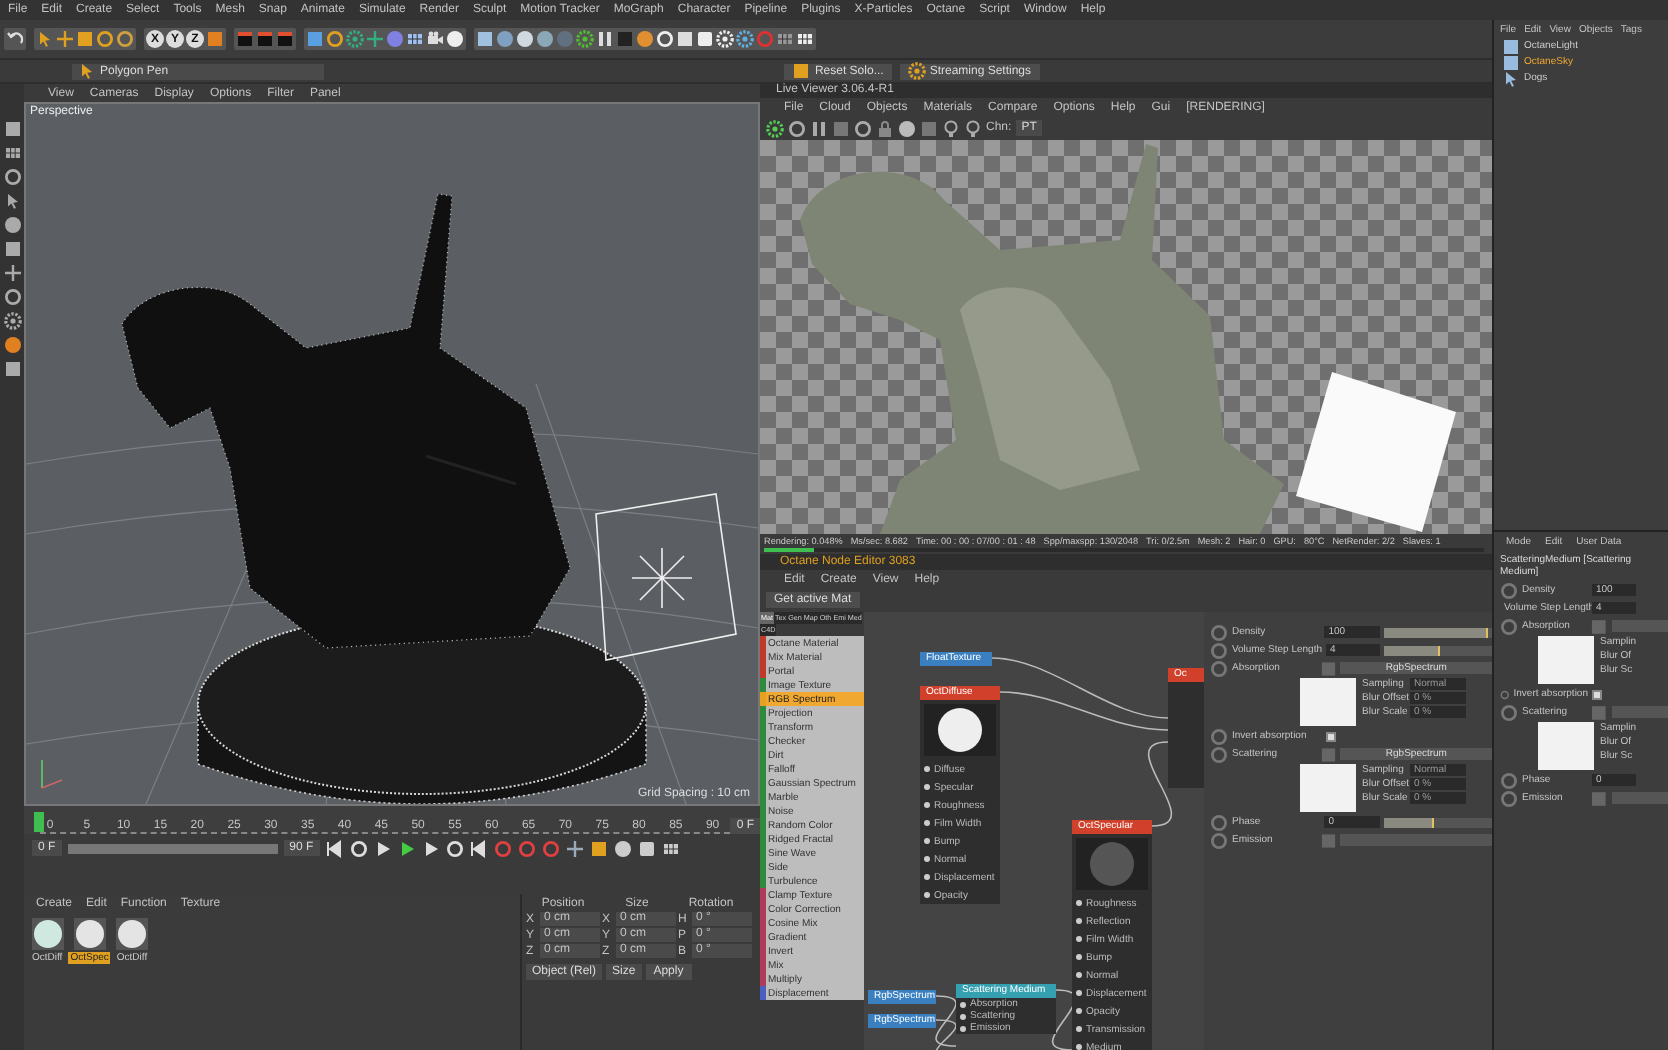  What do you see at coordinates (15, 39) in the screenshot?
I see `undo-icon` at bounding box center [15, 39].